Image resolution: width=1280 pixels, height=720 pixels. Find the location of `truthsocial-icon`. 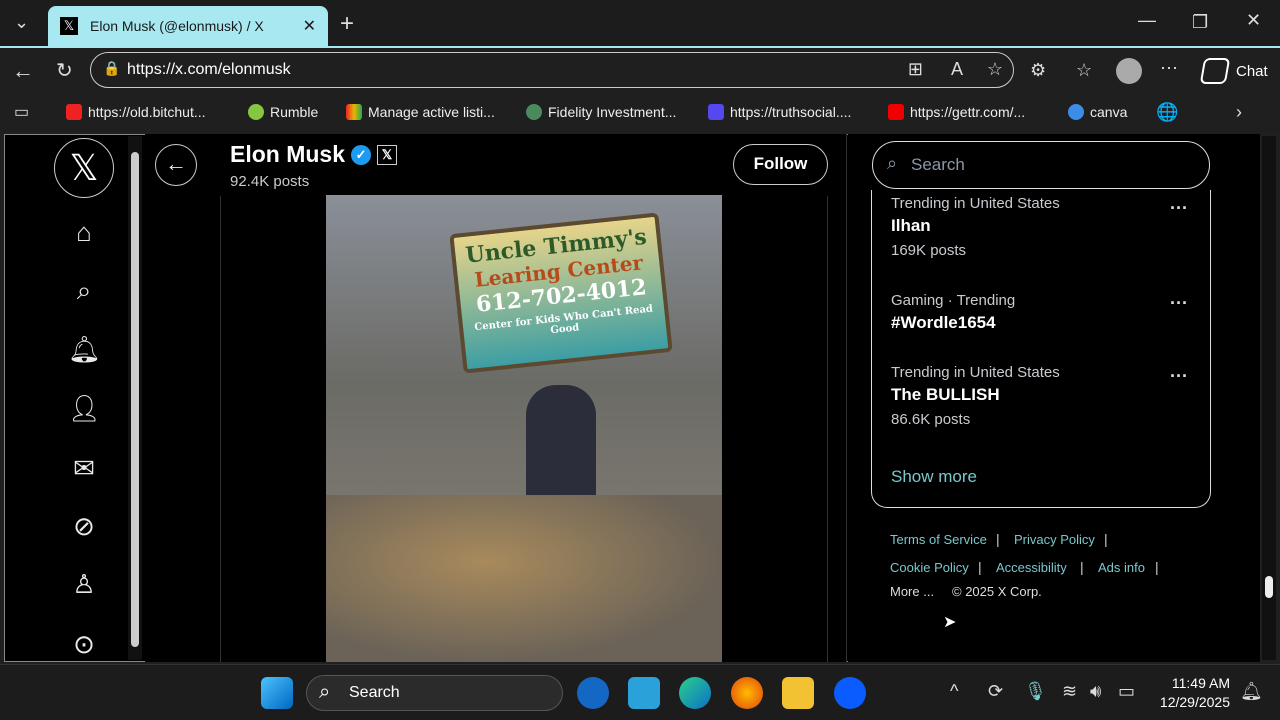

truthsocial-icon is located at coordinates (716, 112).